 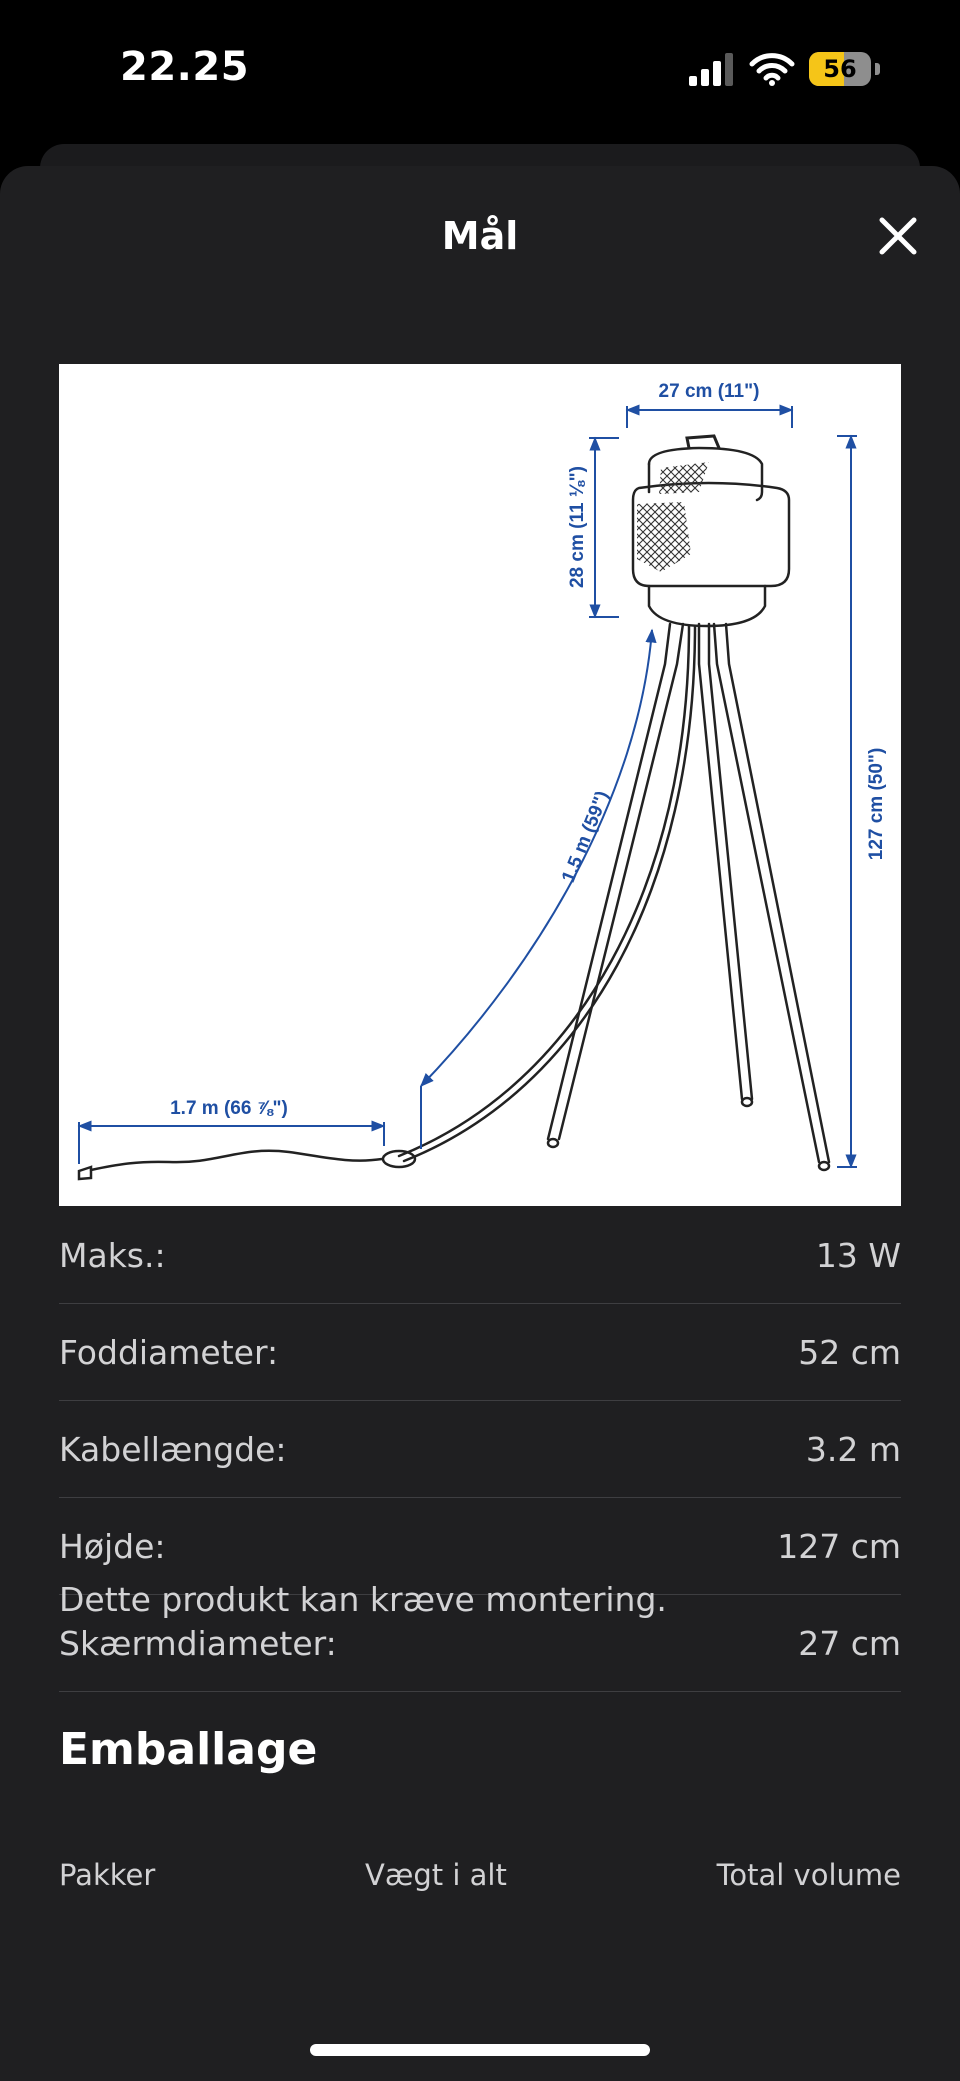 What do you see at coordinates (480, 236) in the screenshot?
I see `sheet-title: Mål` at bounding box center [480, 236].